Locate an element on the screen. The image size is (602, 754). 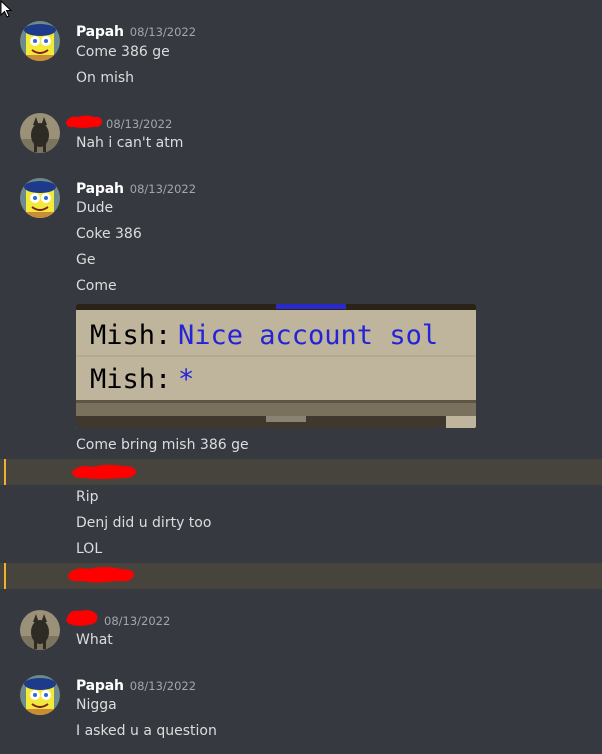
message-text: LOL is located at coordinates (89, 549).